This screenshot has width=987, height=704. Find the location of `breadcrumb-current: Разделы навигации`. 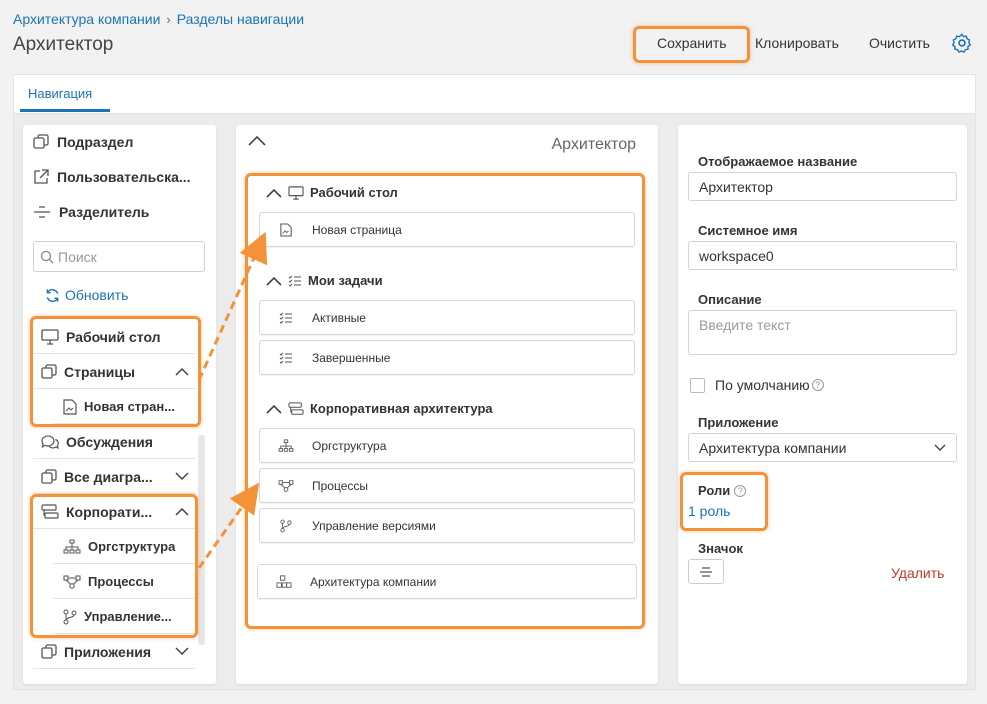

breadcrumb-current: Разделы навигации is located at coordinates (240, 19).